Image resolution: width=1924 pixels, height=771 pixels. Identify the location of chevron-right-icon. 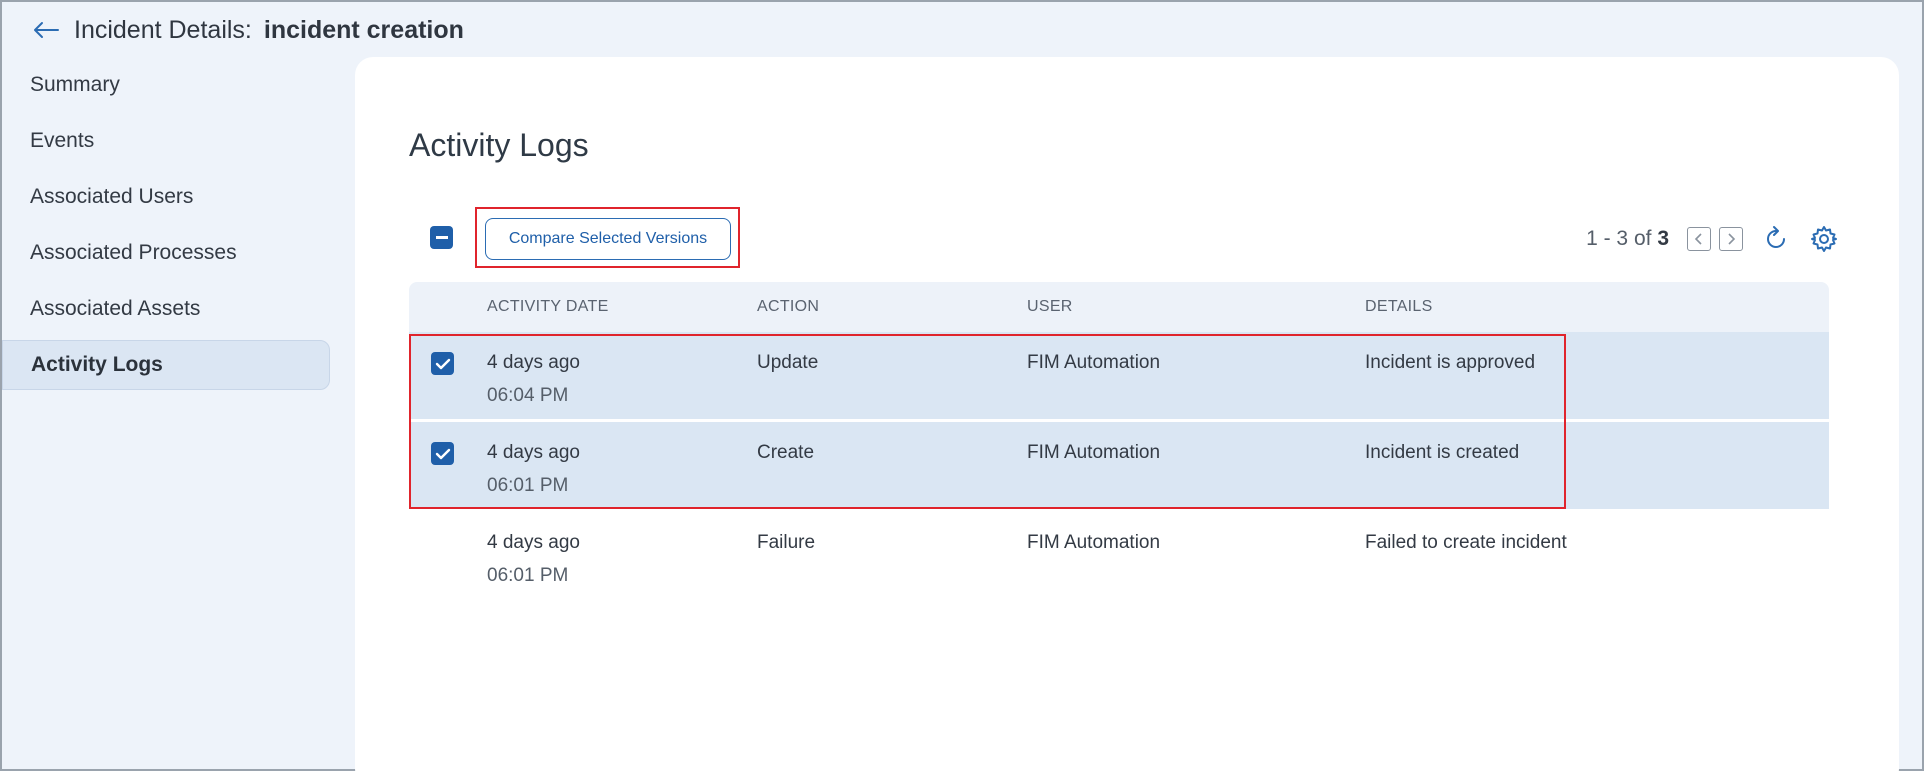
(1732, 239).